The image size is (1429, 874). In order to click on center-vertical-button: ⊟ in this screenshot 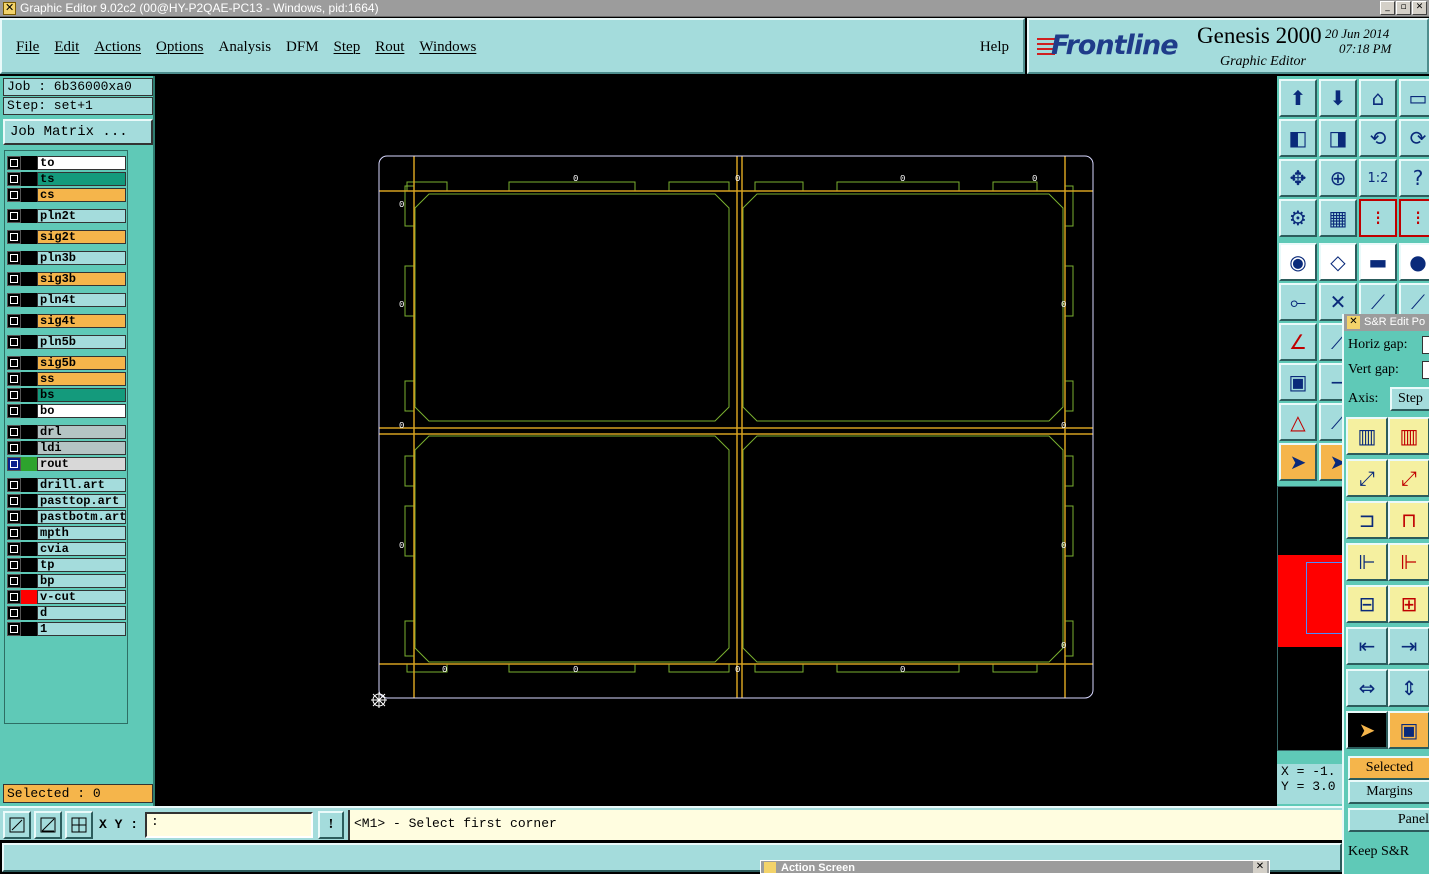, I will do `click(1367, 604)`.